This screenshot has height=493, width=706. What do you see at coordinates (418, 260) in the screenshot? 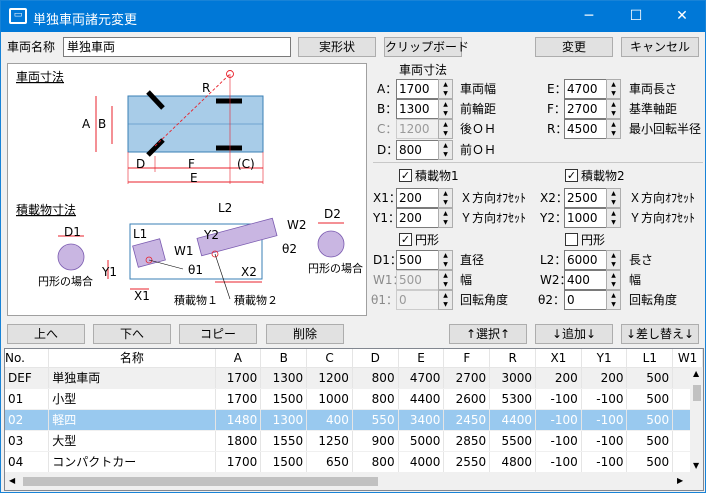
I see `load1-d1-value: 500` at bounding box center [418, 260].